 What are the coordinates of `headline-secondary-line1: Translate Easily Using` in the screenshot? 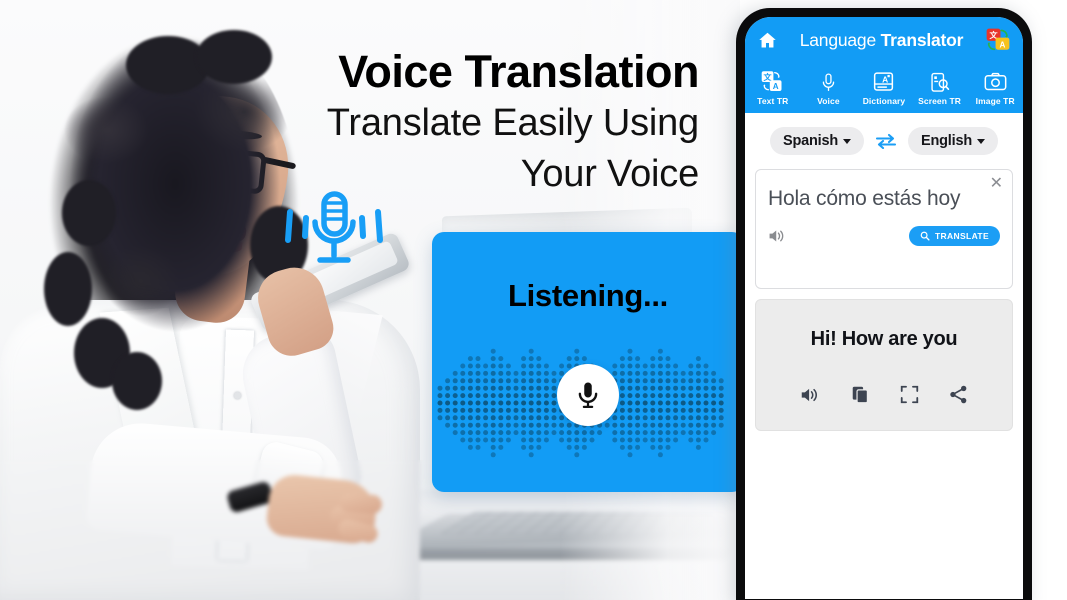 It's located at (512, 123).